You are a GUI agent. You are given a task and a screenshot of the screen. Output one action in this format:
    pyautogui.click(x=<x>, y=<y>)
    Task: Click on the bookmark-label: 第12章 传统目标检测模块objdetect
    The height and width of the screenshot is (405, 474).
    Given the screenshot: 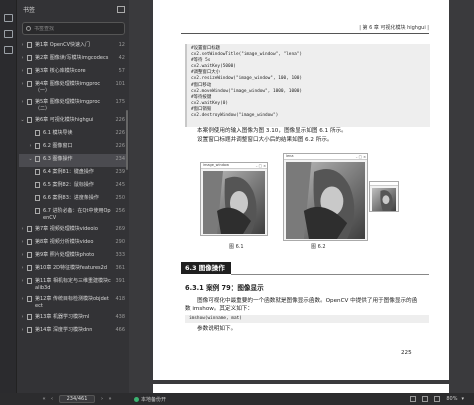 What is the action you would take?
    pyautogui.click(x=72, y=302)
    